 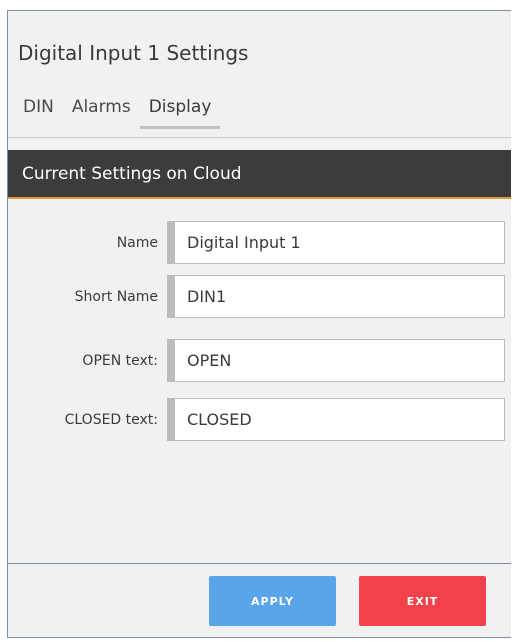 I want to click on tab-din: DIN, so click(x=38, y=113).